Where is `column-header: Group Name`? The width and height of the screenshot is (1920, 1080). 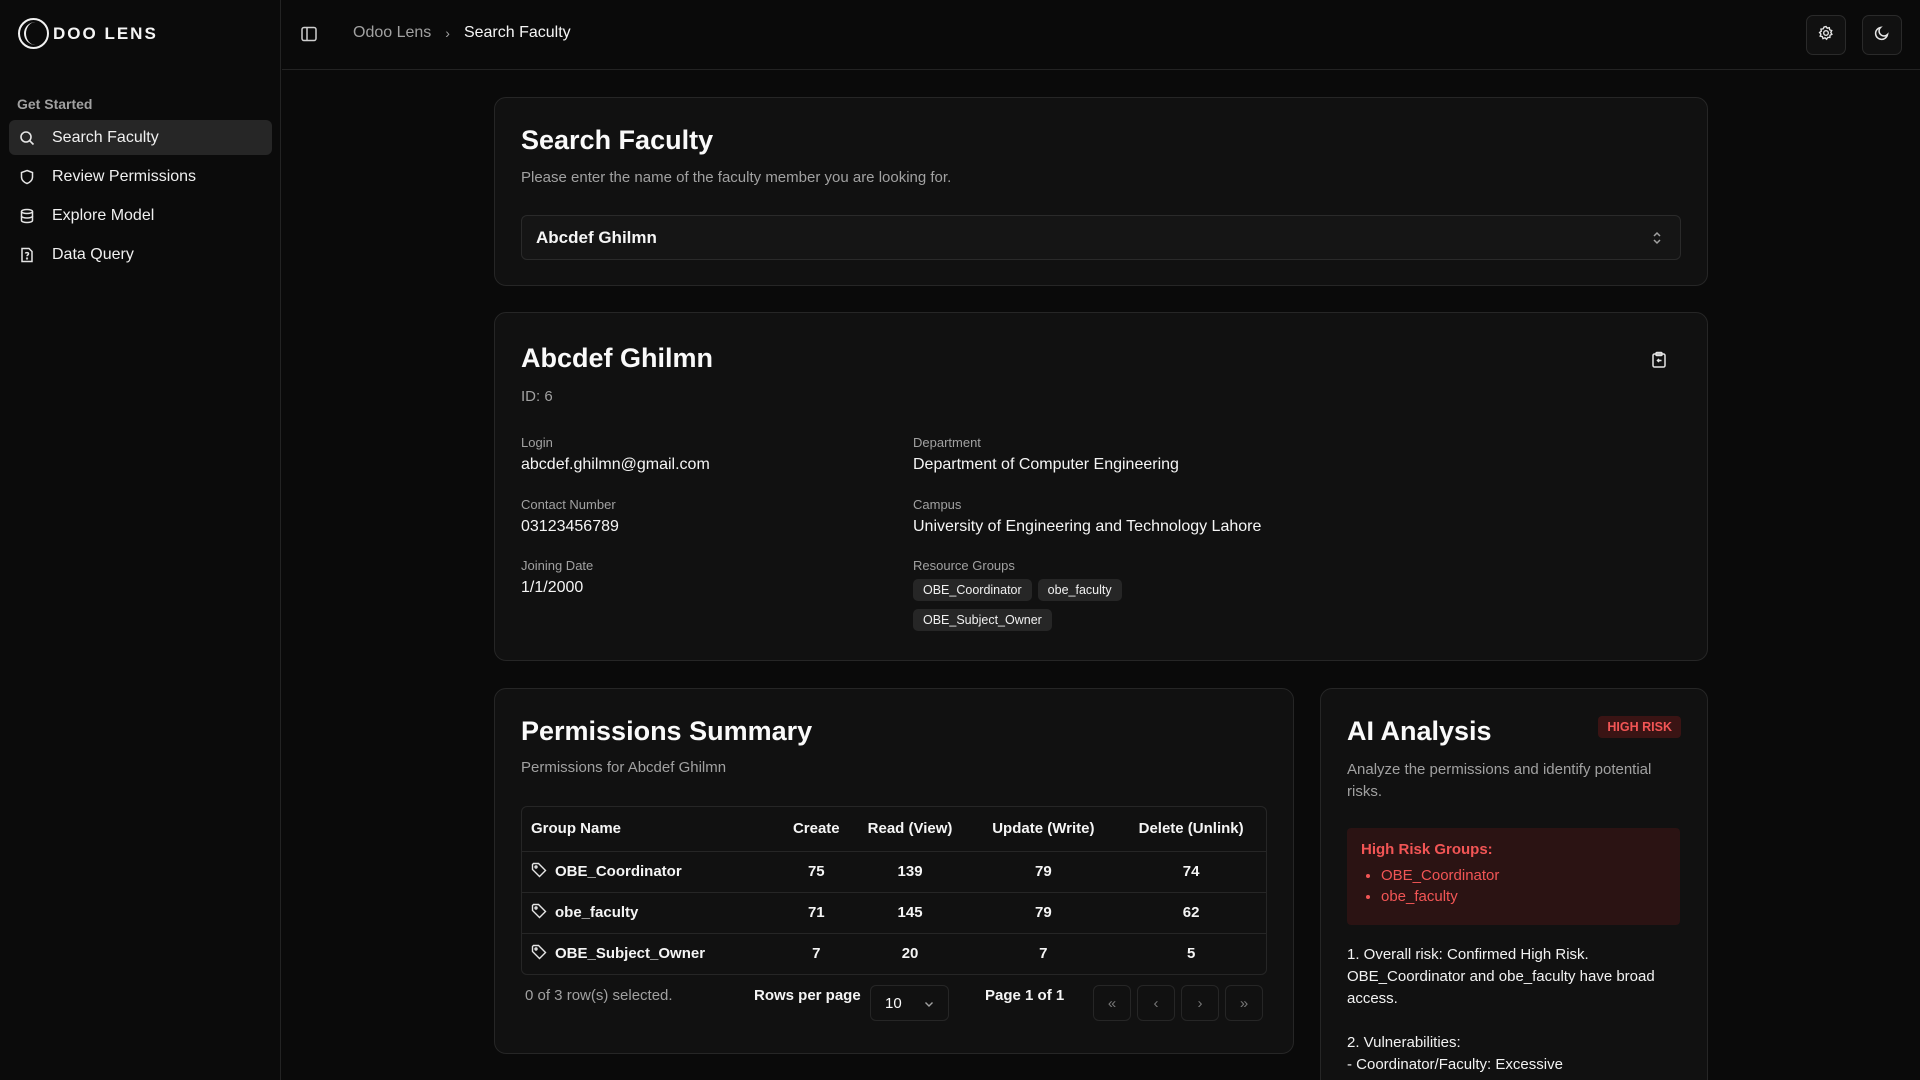
column-header: Group Name is located at coordinates (652, 829).